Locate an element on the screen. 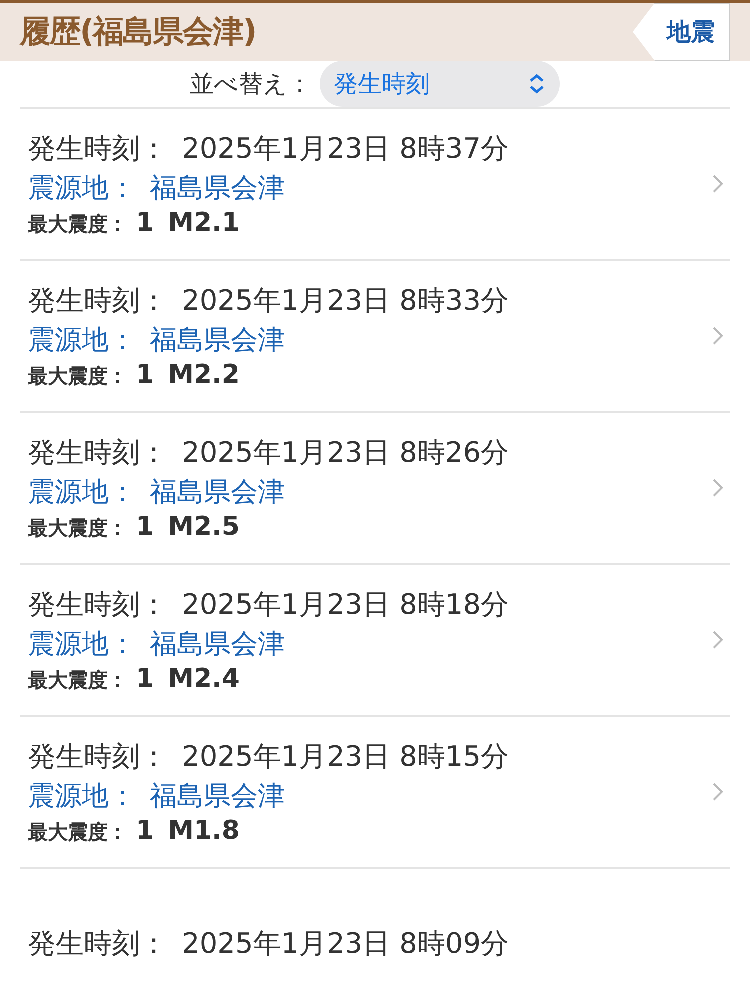 The image size is (750, 991). up-down-chevron-icon is located at coordinates (537, 84).